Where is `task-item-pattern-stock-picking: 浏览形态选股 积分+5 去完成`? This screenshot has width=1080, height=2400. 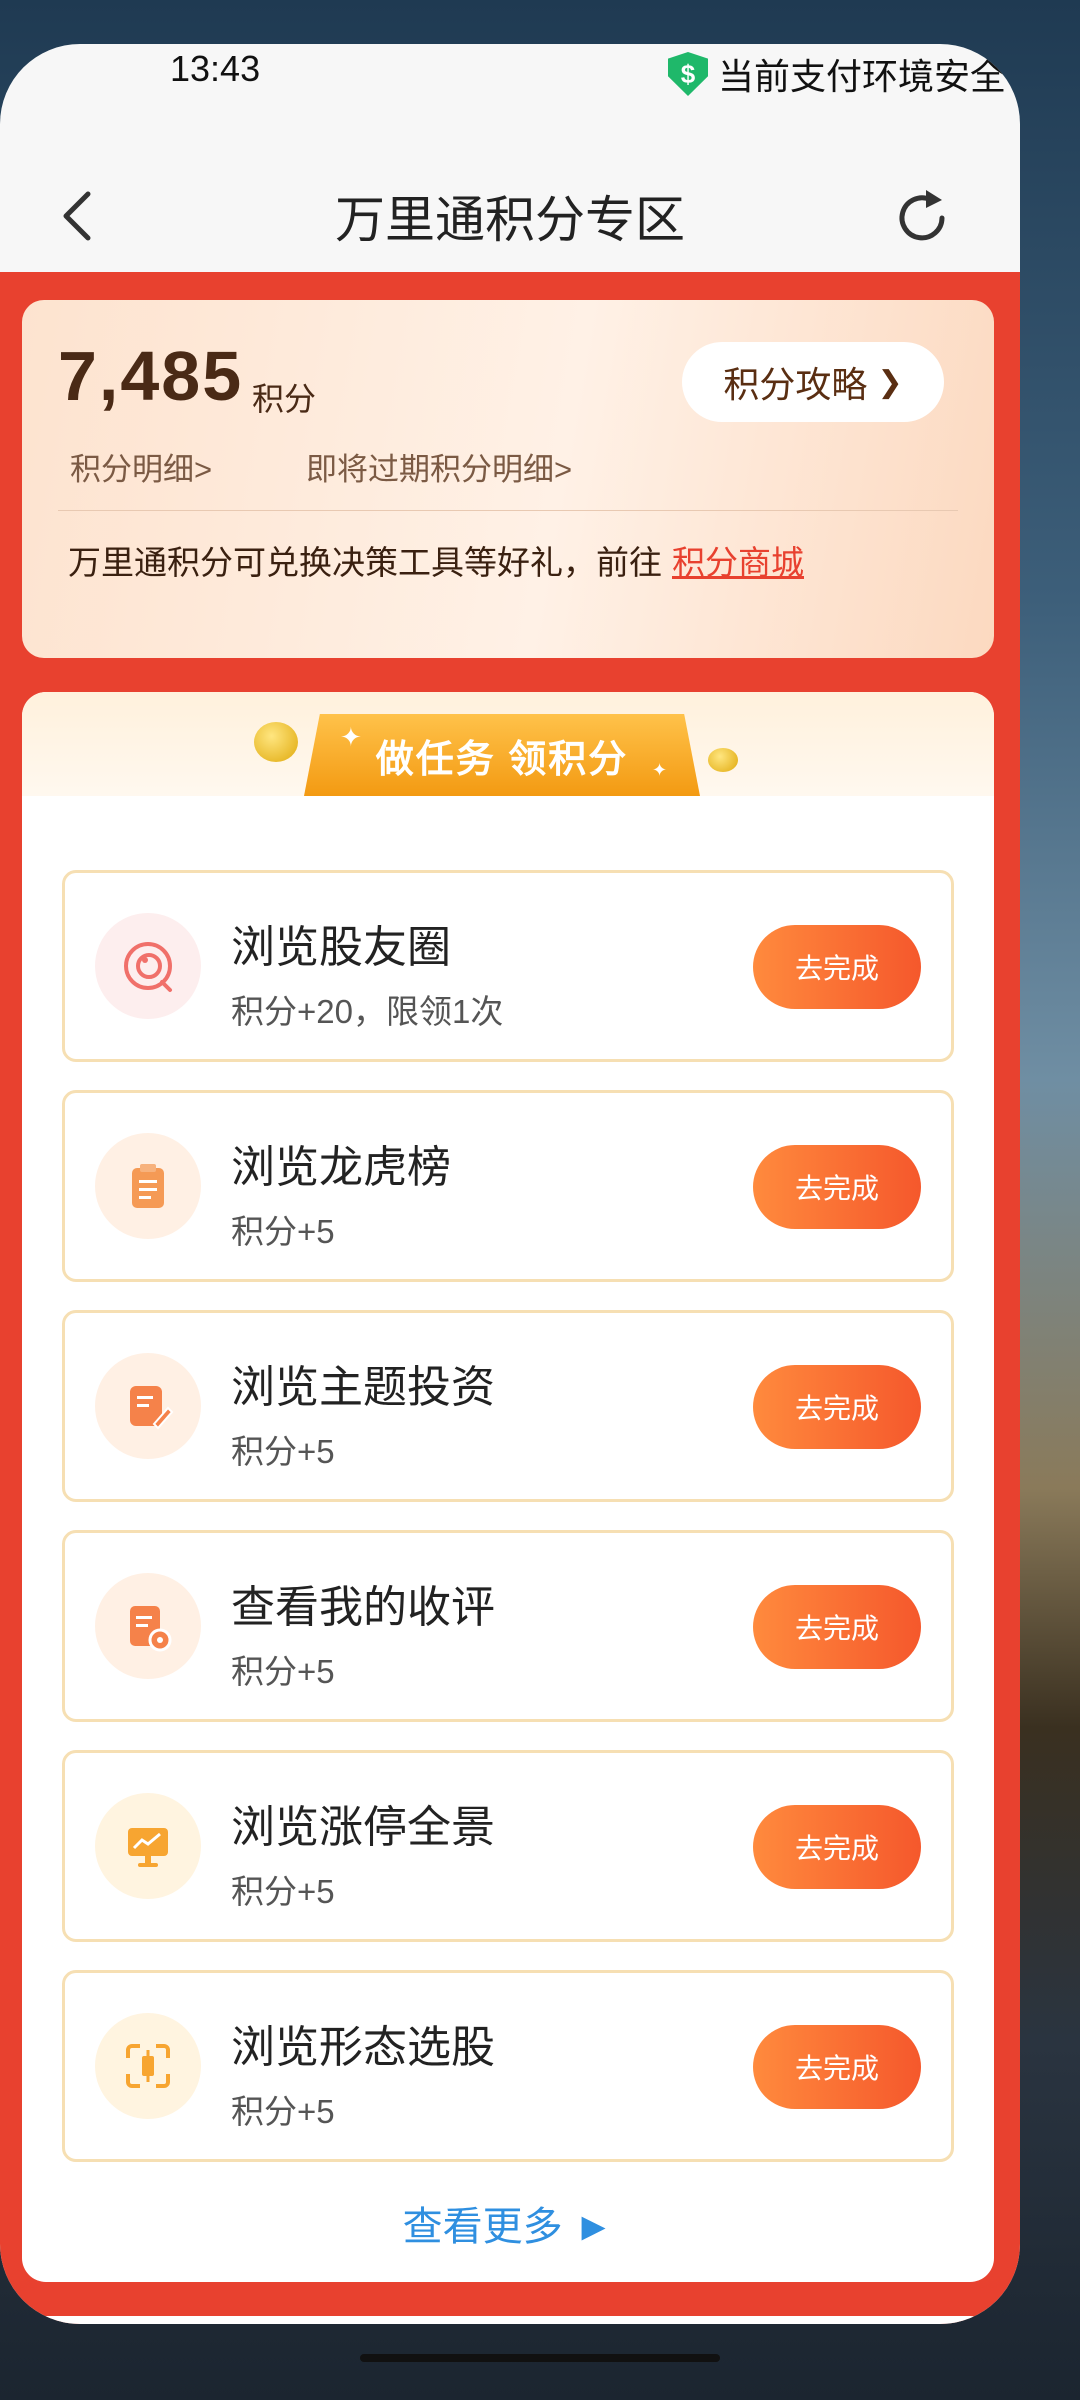 task-item-pattern-stock-picking: 浏览形态选股 积分+5 去完成 is located at coordinates (508, 2066).